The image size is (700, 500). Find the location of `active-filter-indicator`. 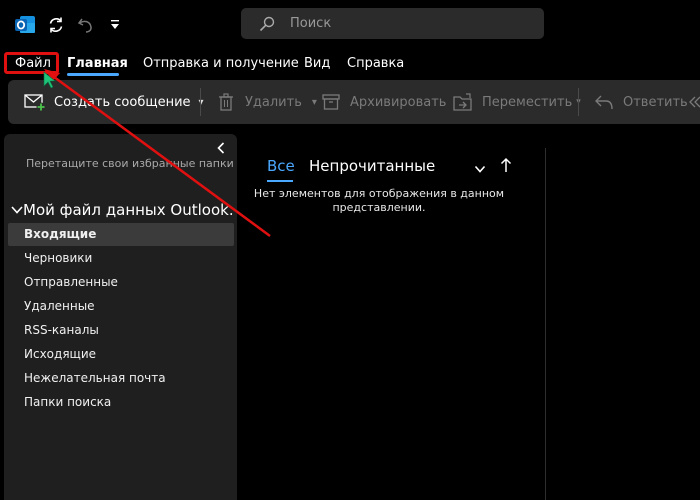

active-filter-indicator is located at coordinates (280, 181).